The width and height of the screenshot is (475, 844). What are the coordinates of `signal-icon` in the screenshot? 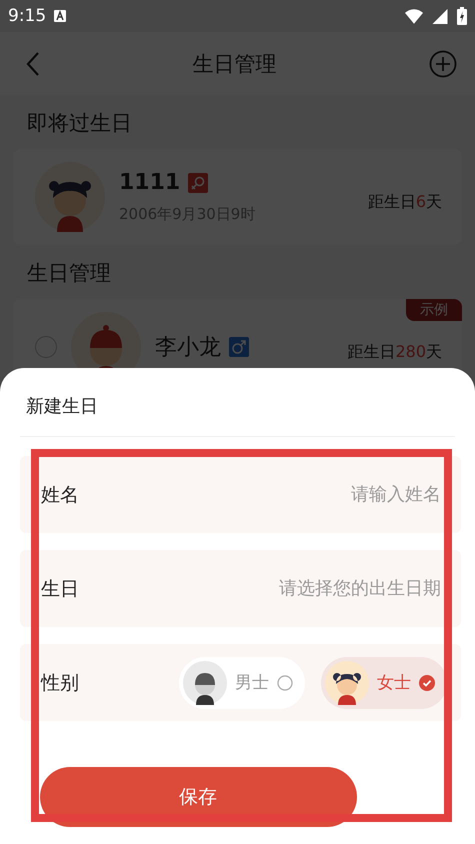 It's located at (440, 16).